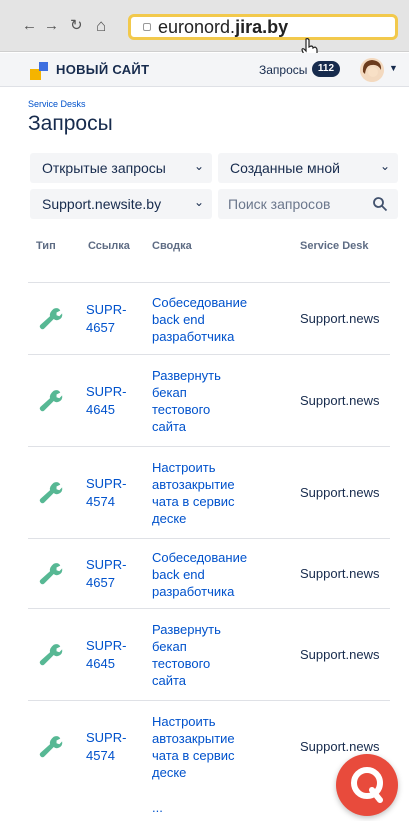 This screenshot has width=409, height=821. What do you see at coordinates (109, 246) in the screenshot?
I see `column-header-key: Ссылка` at bounding box center [109, 246].